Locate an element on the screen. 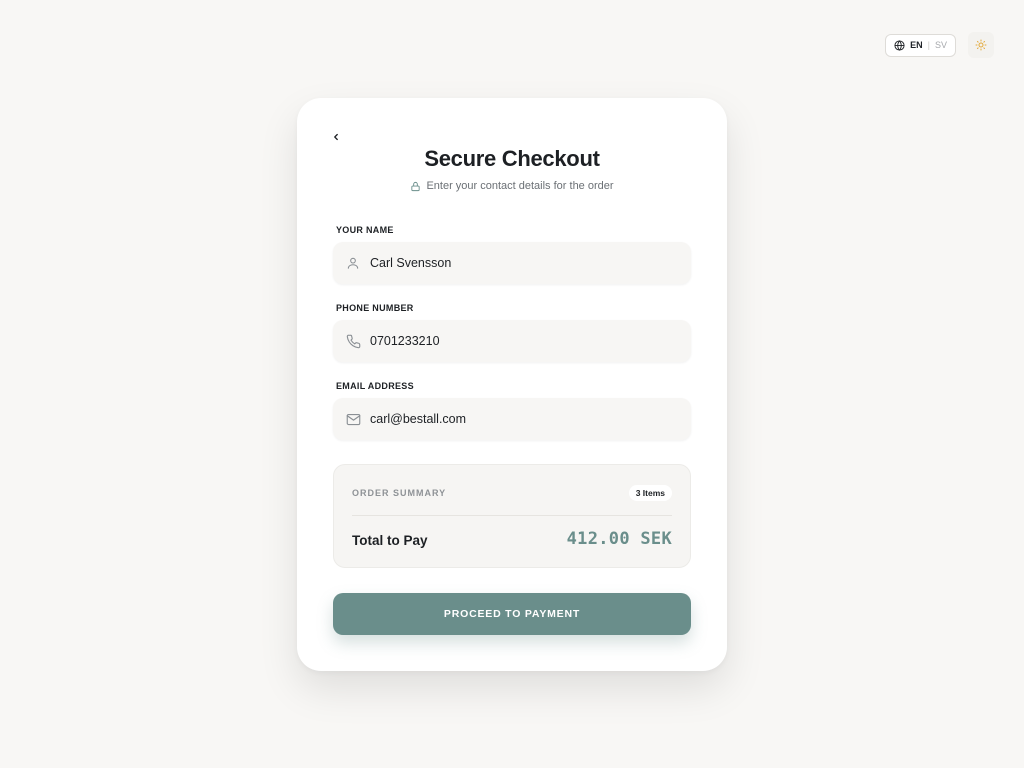  user-icon is located at coordinates (353, 263).